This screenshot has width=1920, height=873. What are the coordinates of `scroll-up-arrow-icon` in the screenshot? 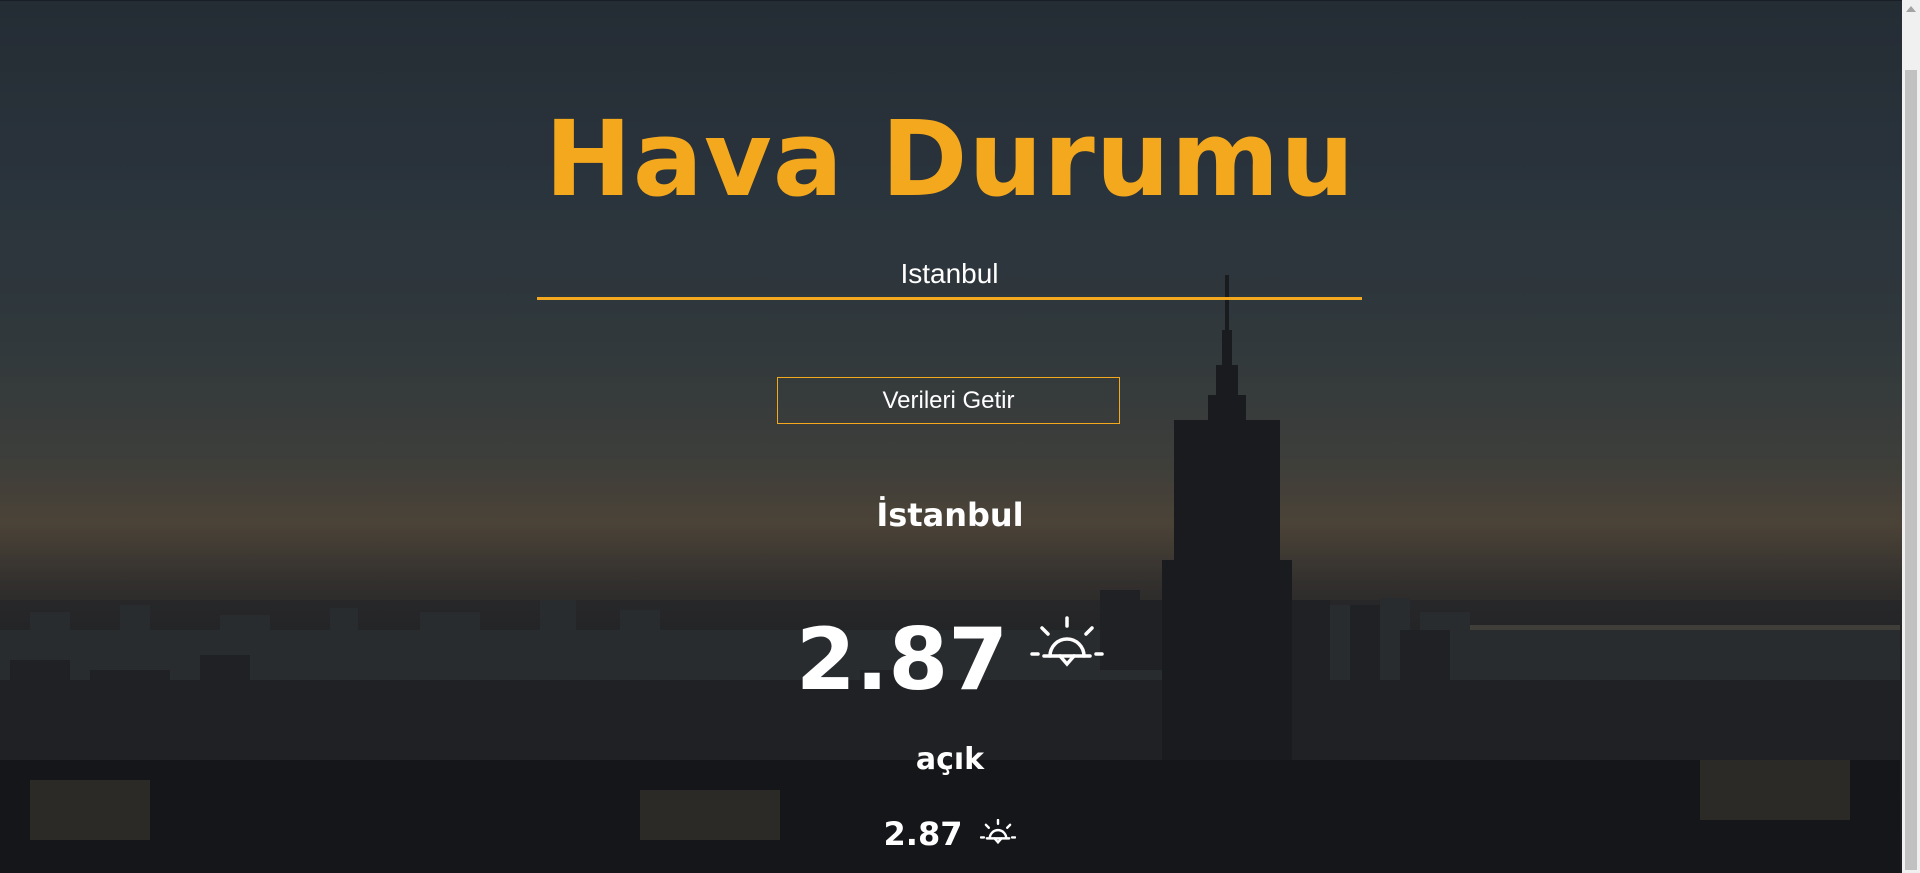 It's located at (1911, 9).